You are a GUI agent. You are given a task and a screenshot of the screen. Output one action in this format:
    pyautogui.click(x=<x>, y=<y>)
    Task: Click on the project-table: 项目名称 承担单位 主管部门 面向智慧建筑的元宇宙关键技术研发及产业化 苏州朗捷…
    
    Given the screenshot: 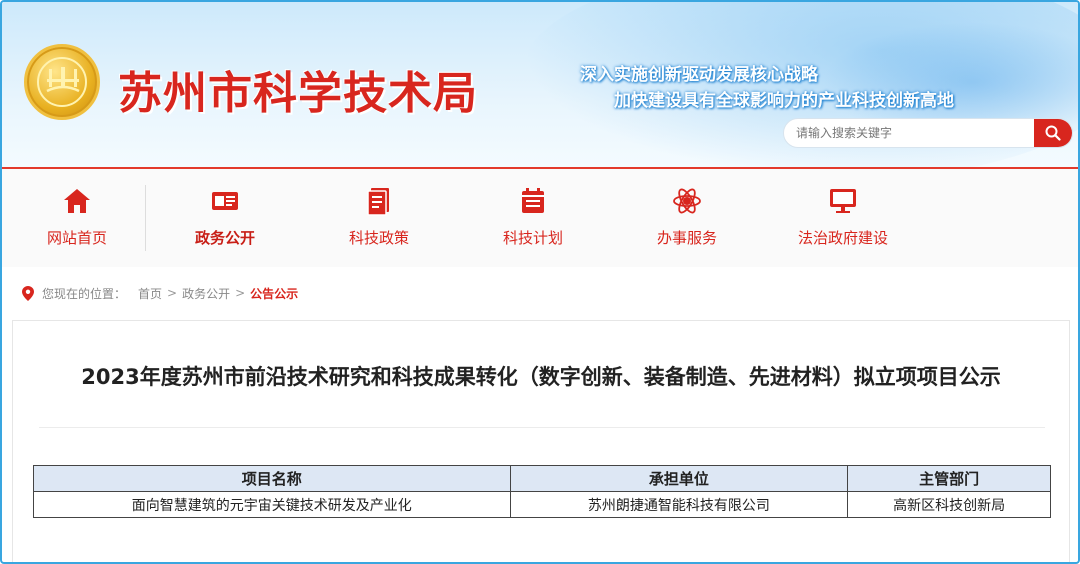 What is the action you would take?
    pyautogui.click(x=542, y=491)
    